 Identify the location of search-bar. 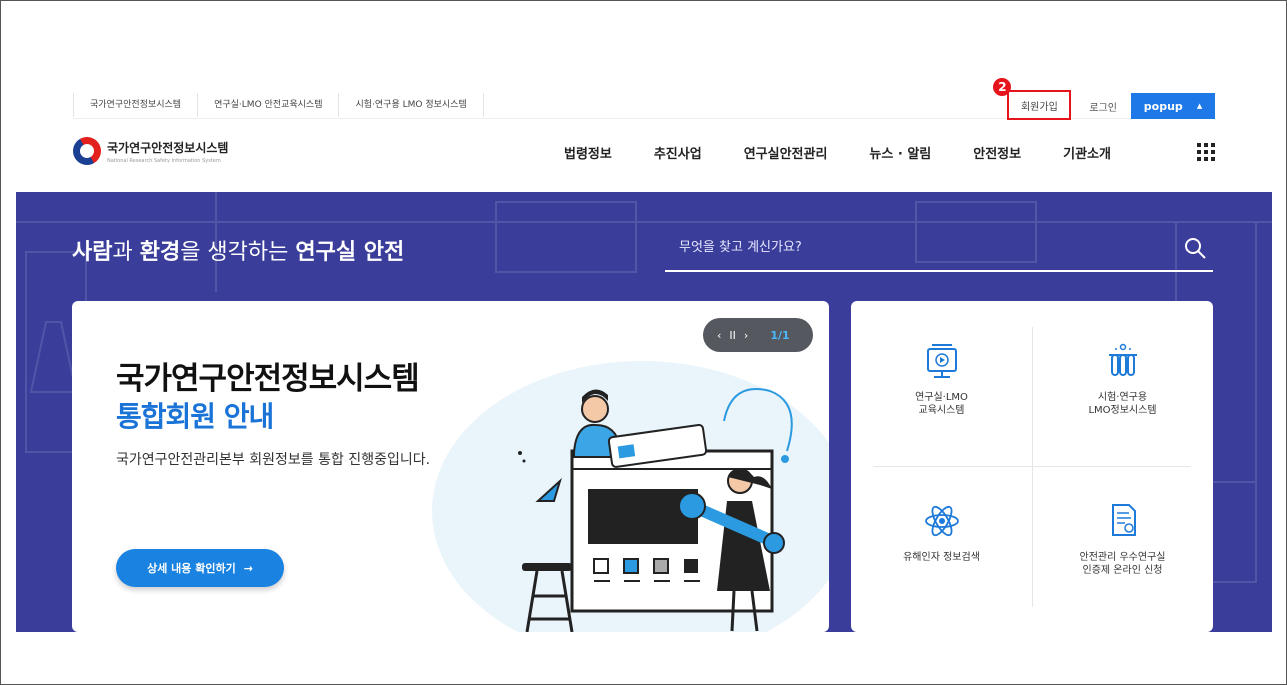
(939, 251).